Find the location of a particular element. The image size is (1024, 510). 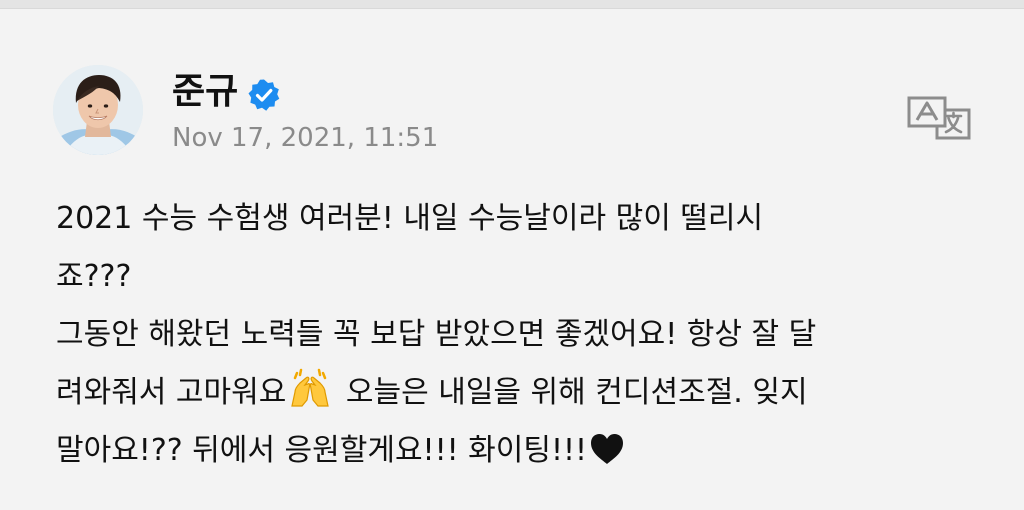

post-body-line: 2021 수능 수험생 여러분! 내일 수능날이라 많이 떨리시 is located at coordinates (410, 218).